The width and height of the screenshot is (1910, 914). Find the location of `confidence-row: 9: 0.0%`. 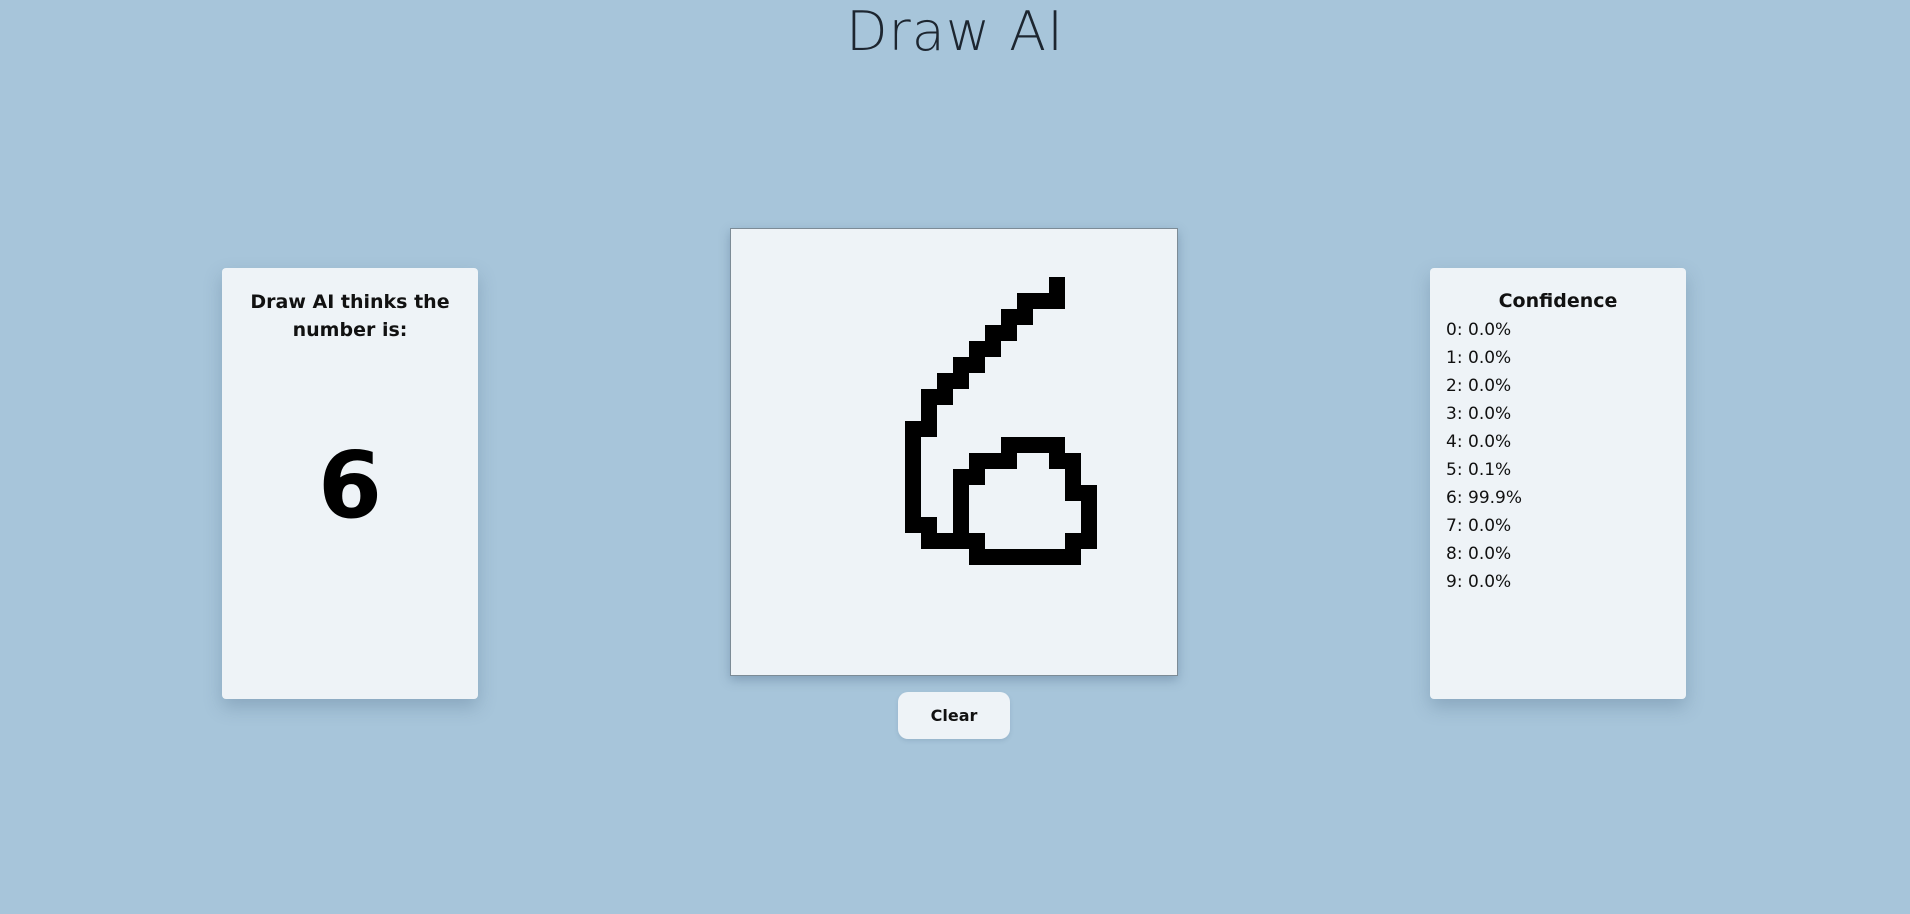

confidence-row: 9: 0.0% is located at coordinates (1566, 582).